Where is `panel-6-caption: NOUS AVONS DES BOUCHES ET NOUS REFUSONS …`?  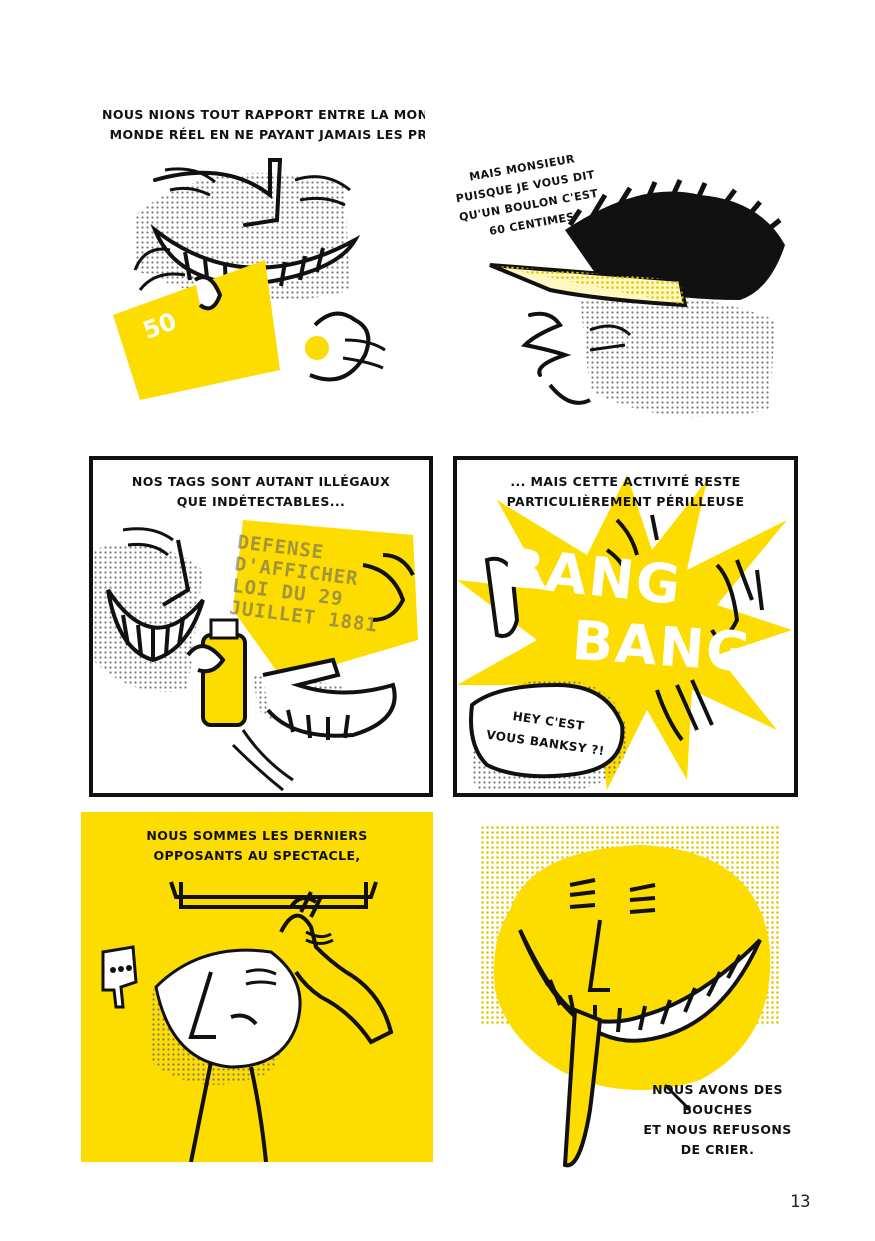
panel-6-caption: NOUS AVONS DES BOUCHES ET NOUS REFUSONS … is located at coordinates (717, 1119).